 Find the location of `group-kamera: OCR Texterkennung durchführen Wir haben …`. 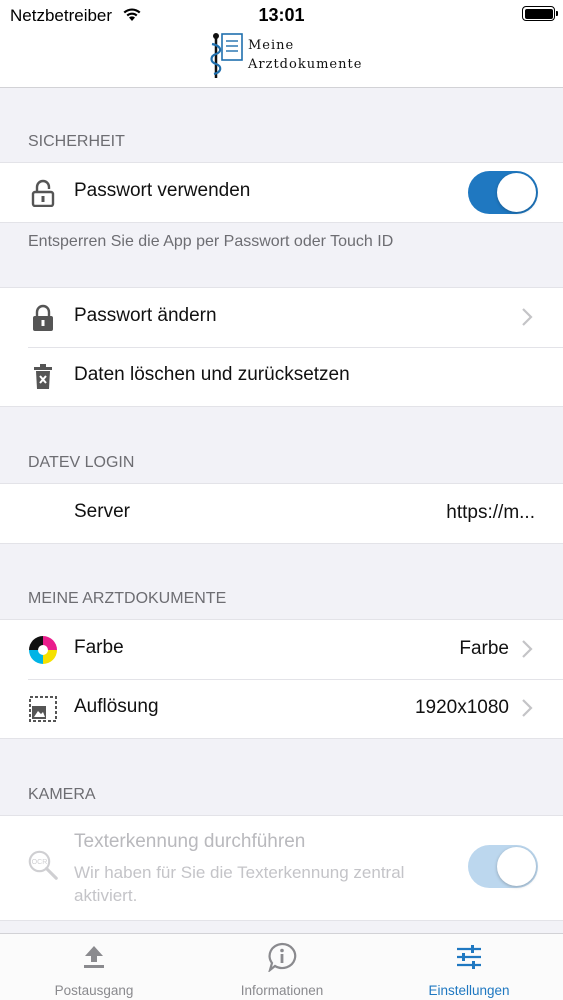

group-kamera: OCR Texterkennung durchführen Wir haben … is located at coordinates (281, 868).